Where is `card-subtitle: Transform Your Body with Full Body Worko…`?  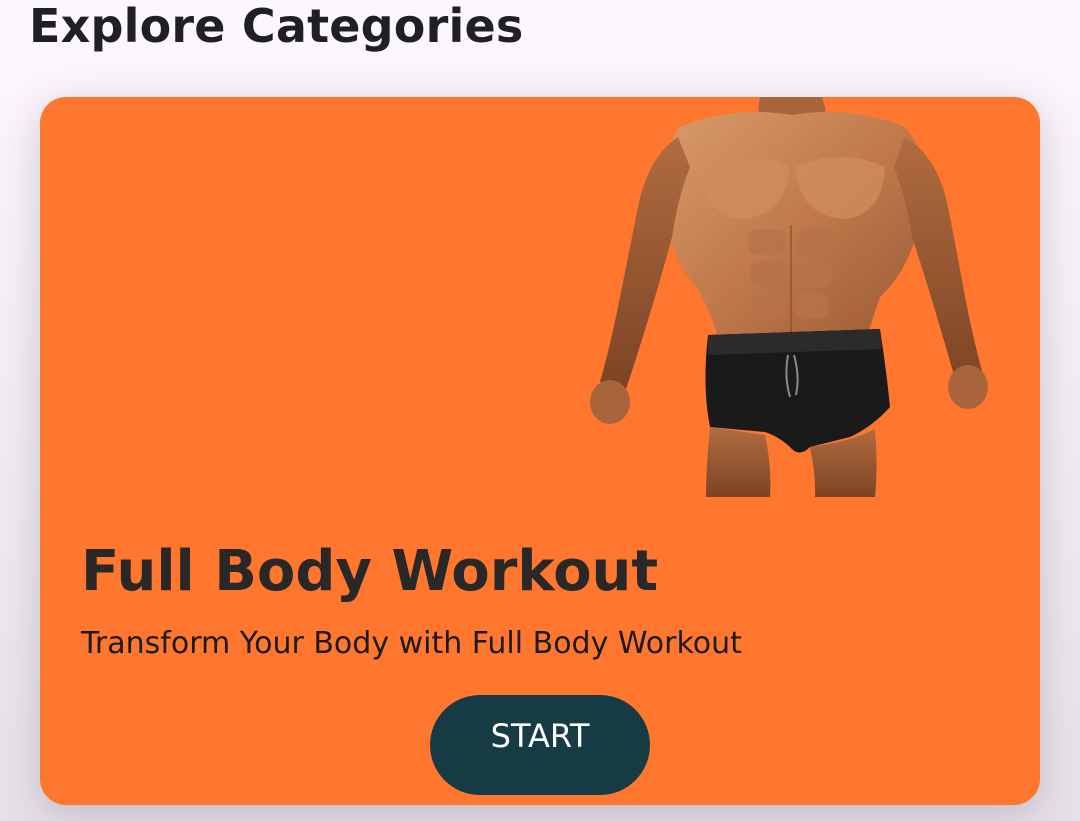
card-subtitle: Transform Your Body with Full Body Worko… is located at coordinates (411, 643).